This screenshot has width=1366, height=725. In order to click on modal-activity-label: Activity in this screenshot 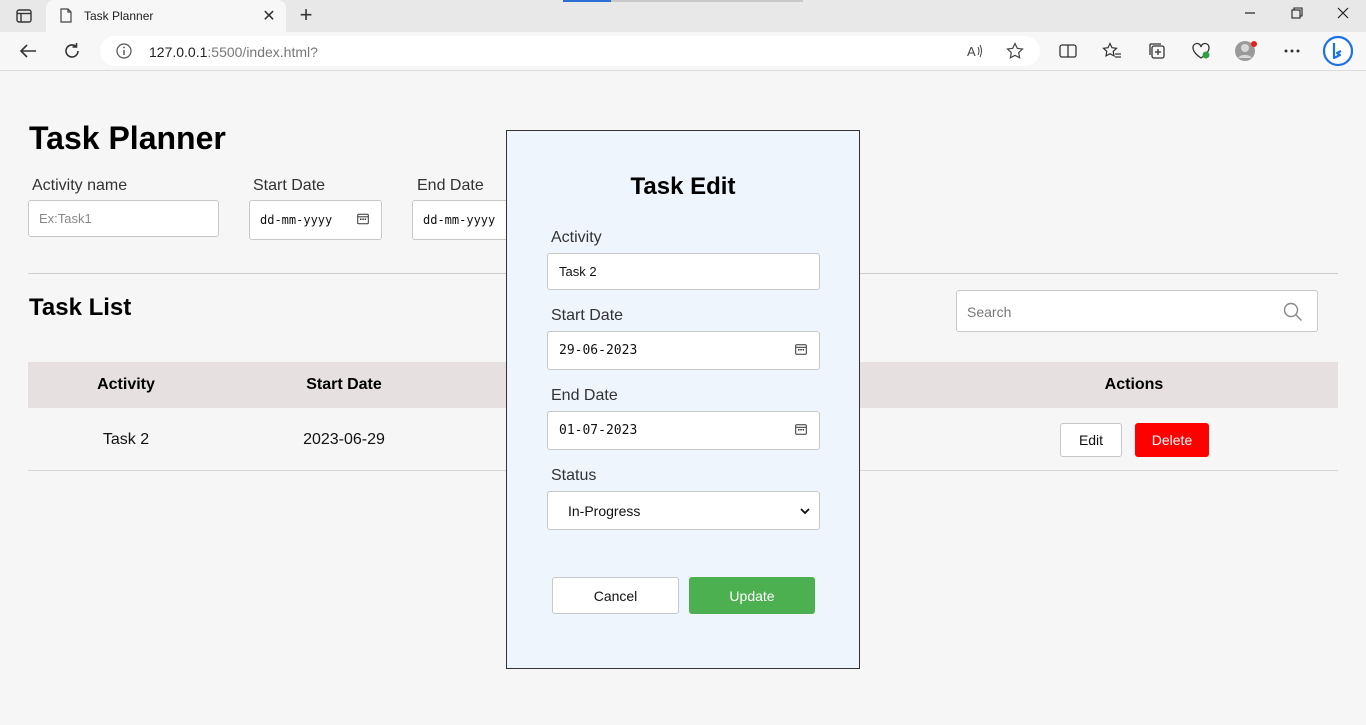, I will do `click(576, 237)`.